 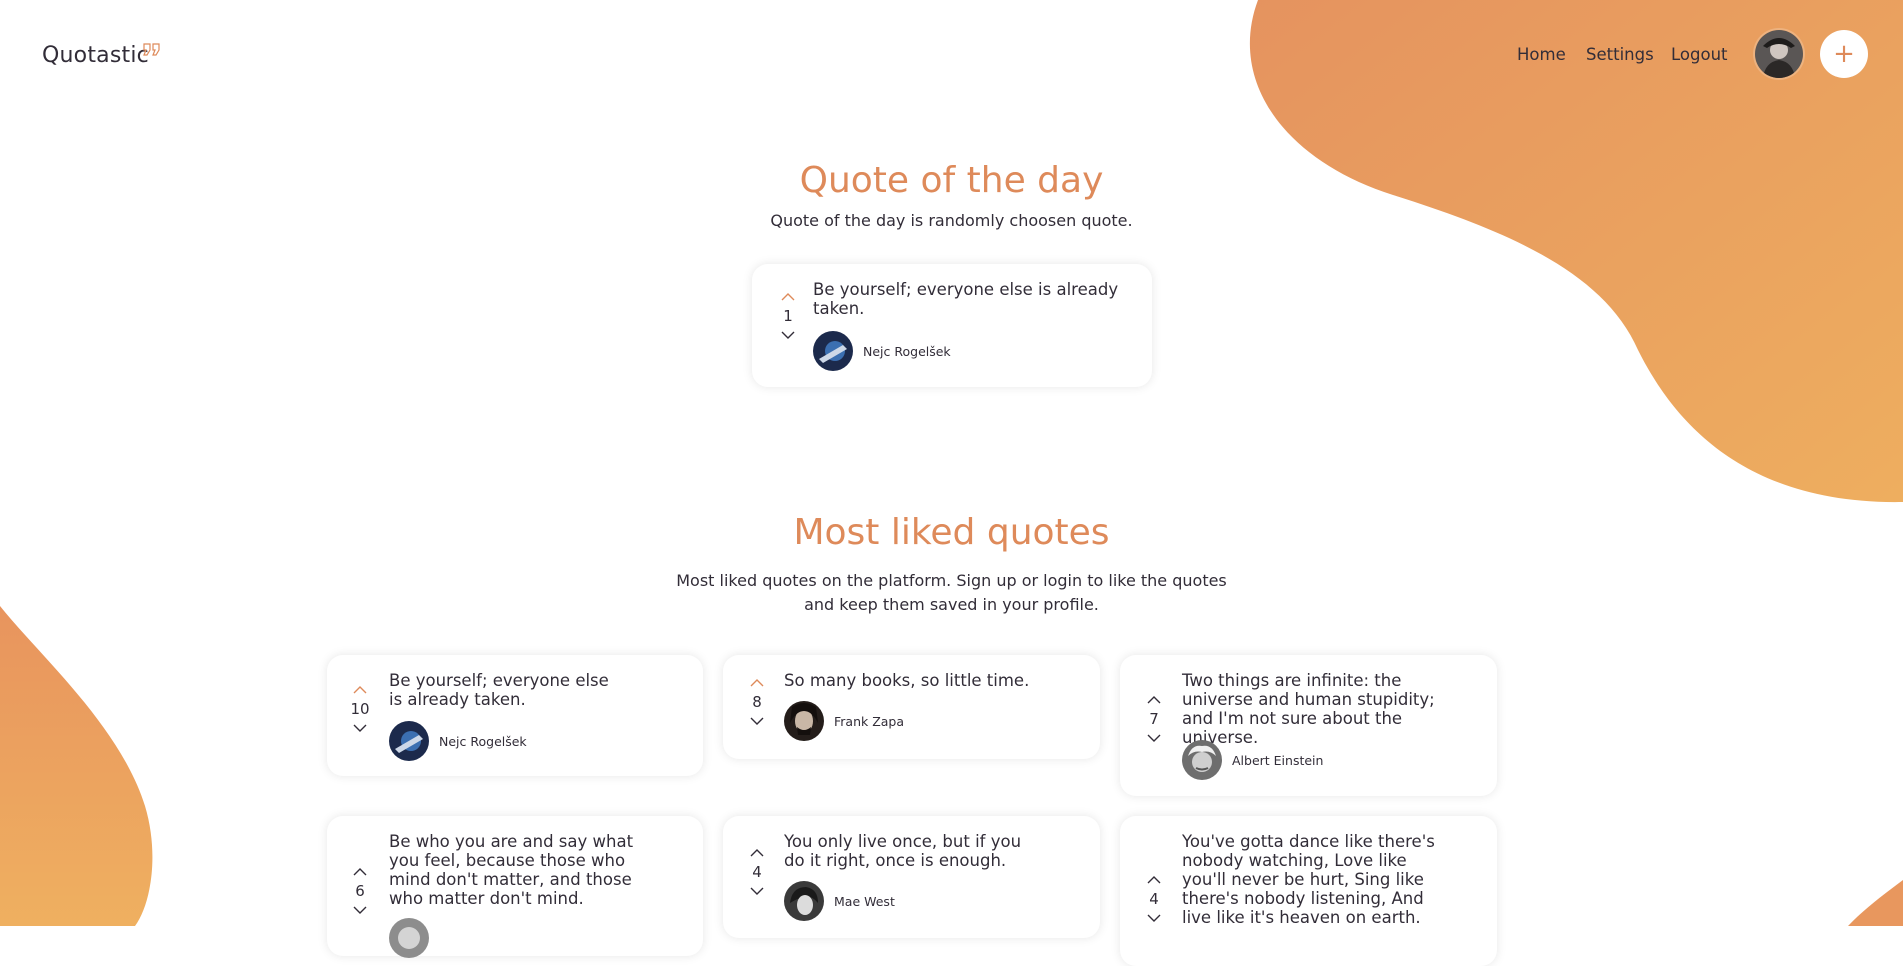 I want to click on author-name: Albert Einstein, so click(x=1278, y=760).